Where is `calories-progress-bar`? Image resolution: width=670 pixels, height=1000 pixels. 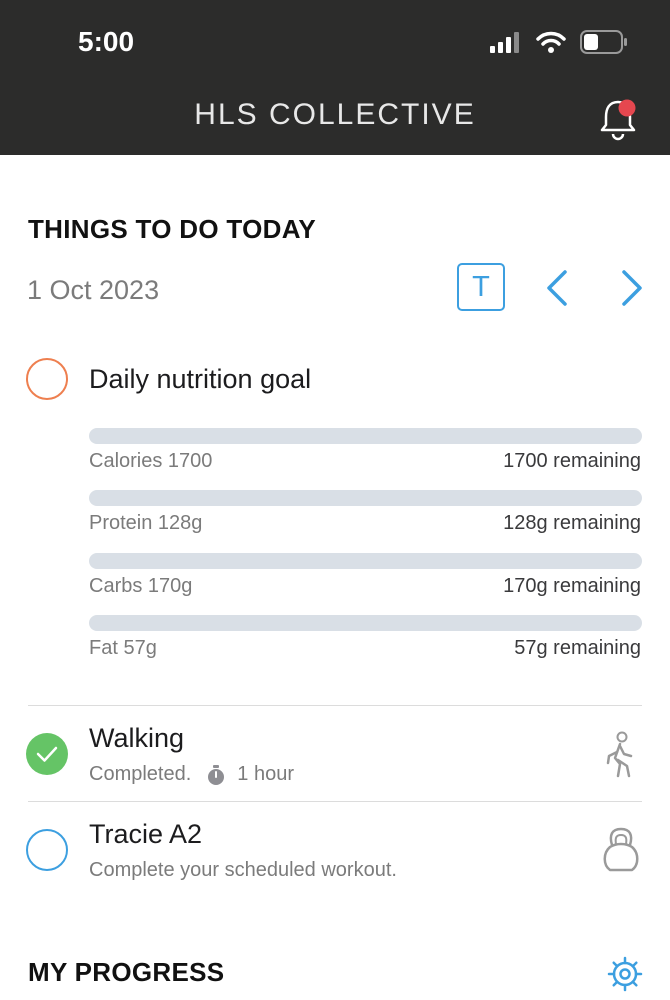
calories-progress-bar is located at coordinates (365, 436).